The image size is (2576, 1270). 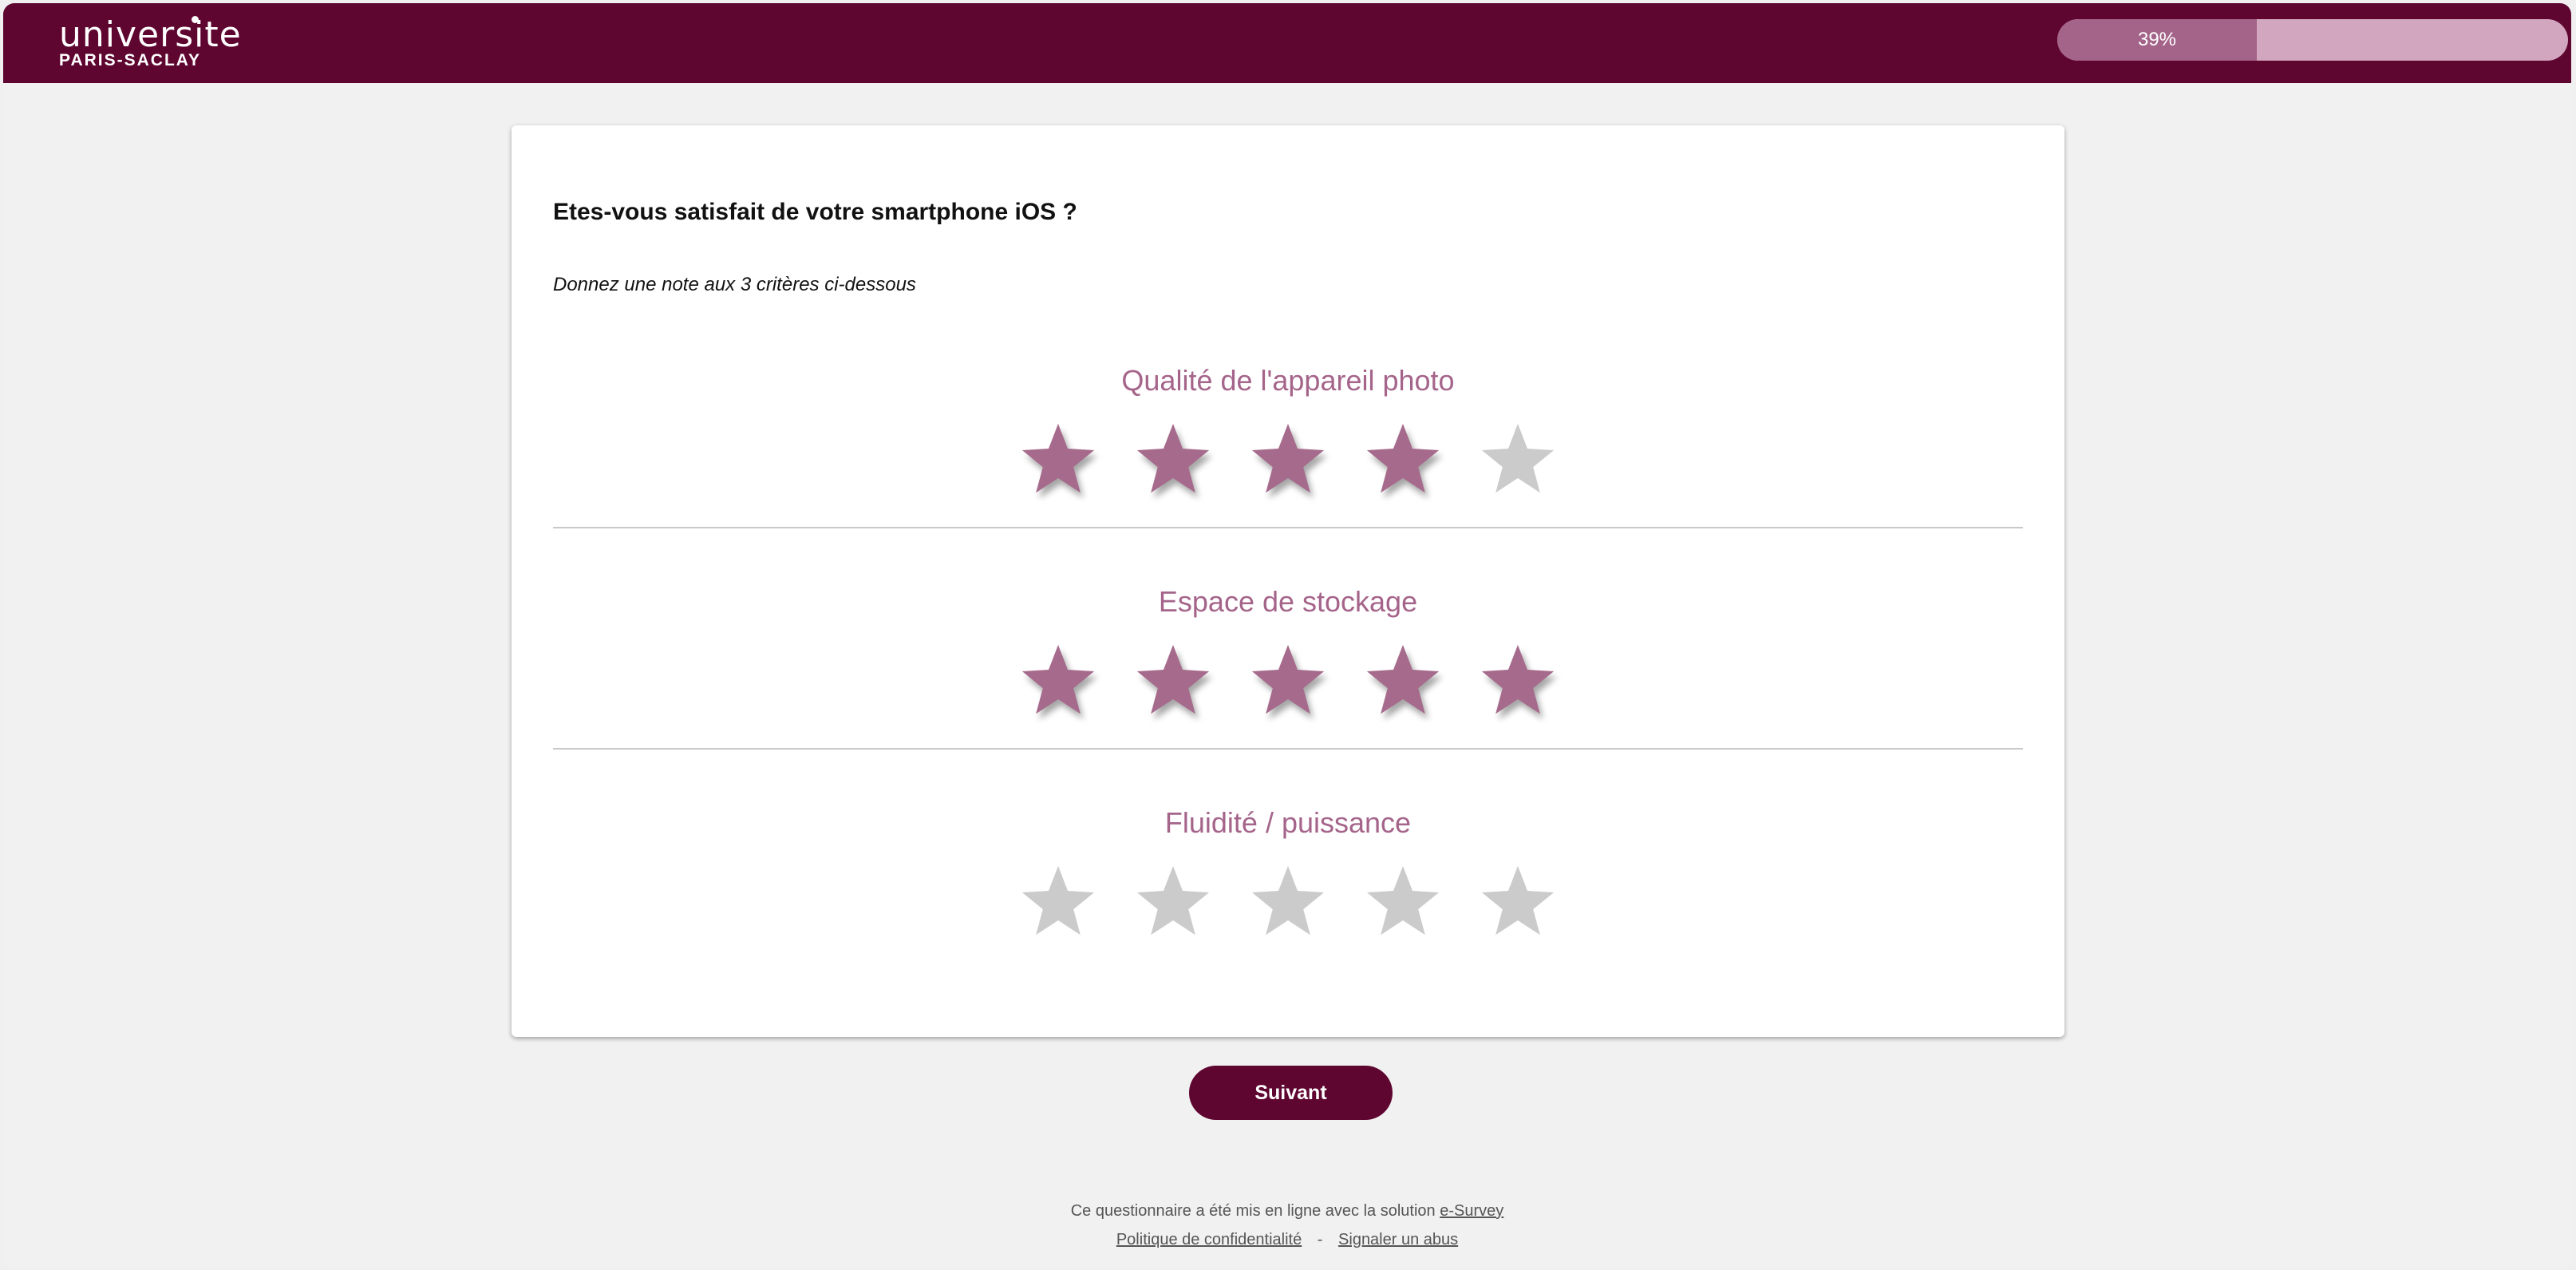 What do you see at coordinates (2312, 40) in the screenshot?
I see `progress-bar: 39%` at bounding box center [2312, 40].